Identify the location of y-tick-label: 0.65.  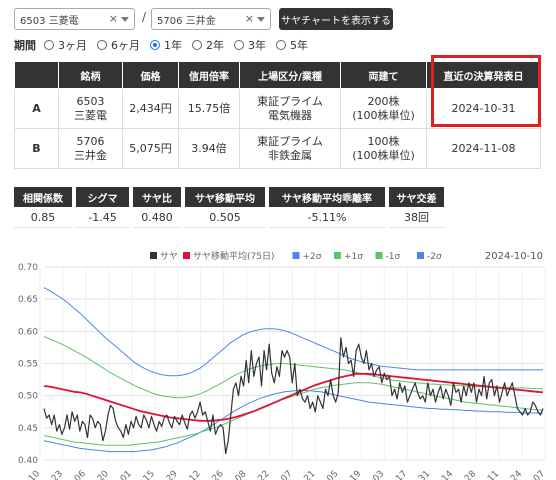
(28, 300).